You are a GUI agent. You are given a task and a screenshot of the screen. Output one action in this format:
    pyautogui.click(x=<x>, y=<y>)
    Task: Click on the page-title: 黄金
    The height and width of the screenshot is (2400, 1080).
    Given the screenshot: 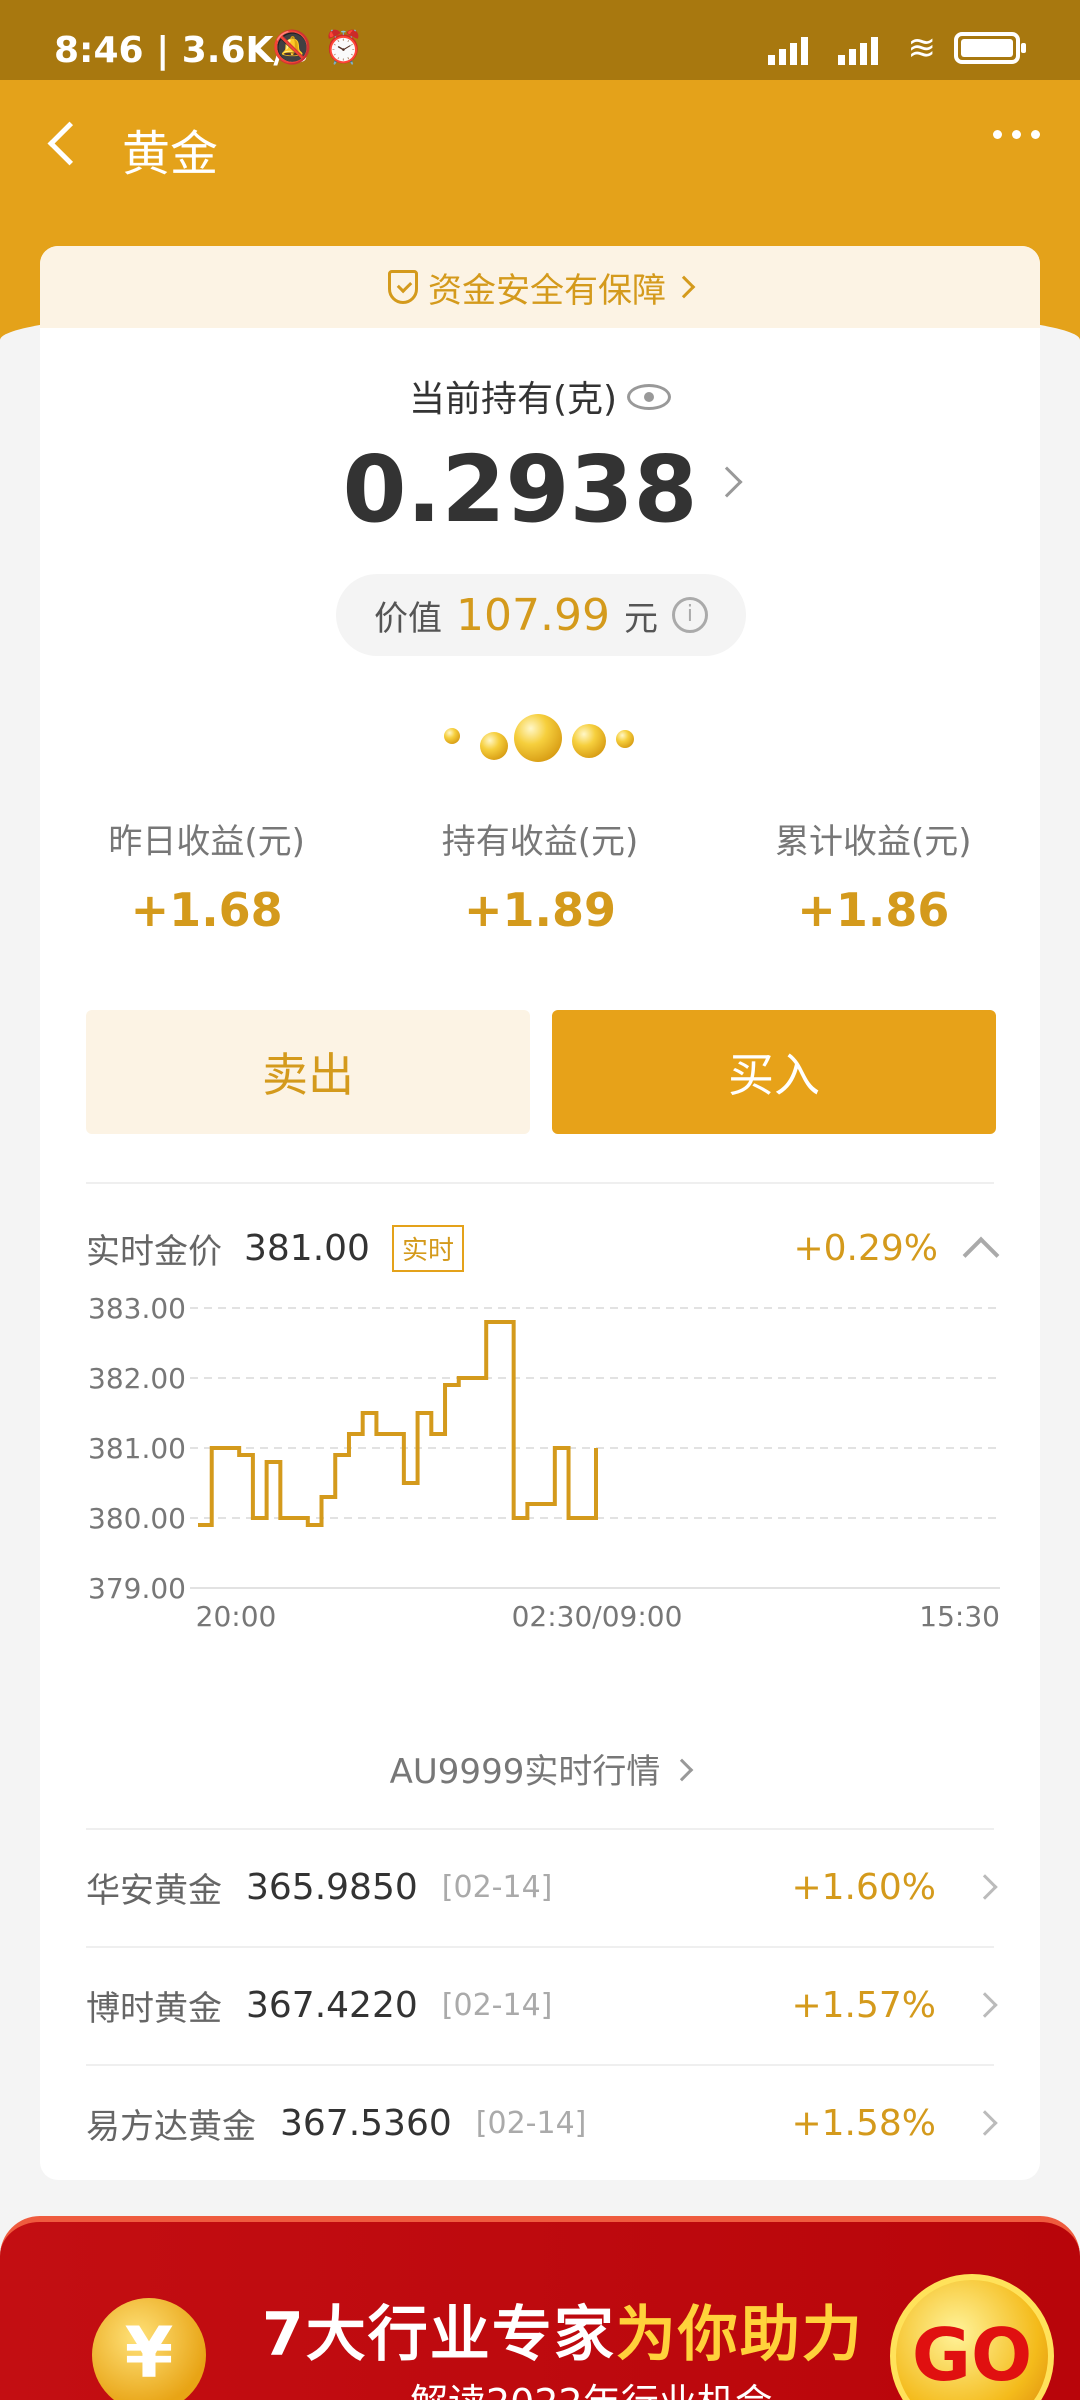 What is the action you would take?
    pyautogui.click(x=170, y=154)
    